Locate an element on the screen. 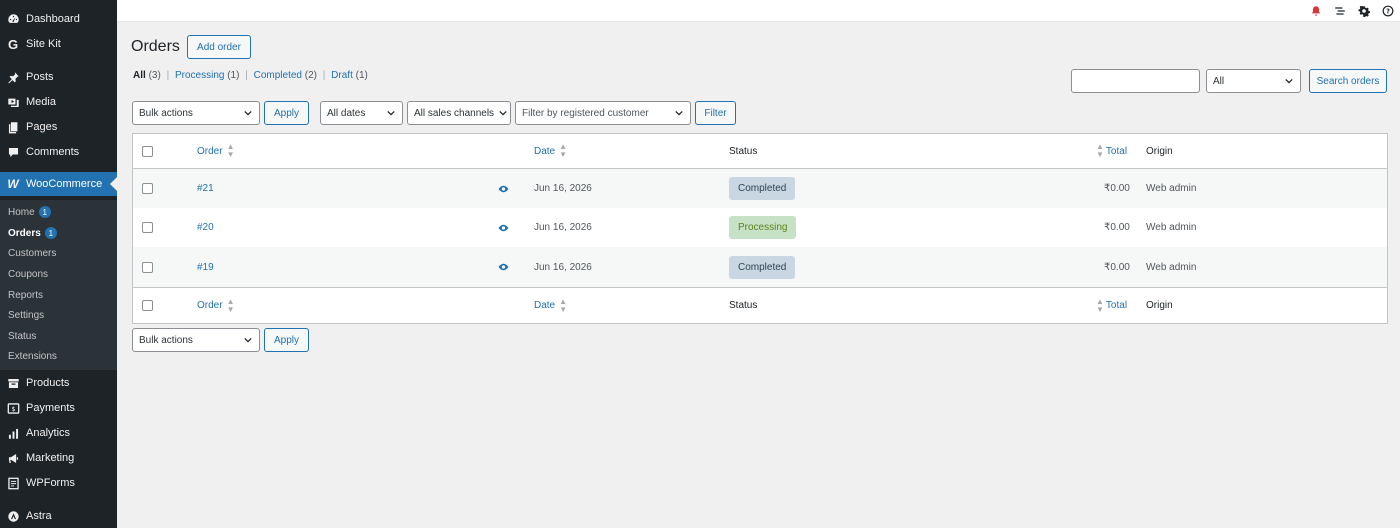  submenu-reports: Reports is located at coordinates (25, 295).